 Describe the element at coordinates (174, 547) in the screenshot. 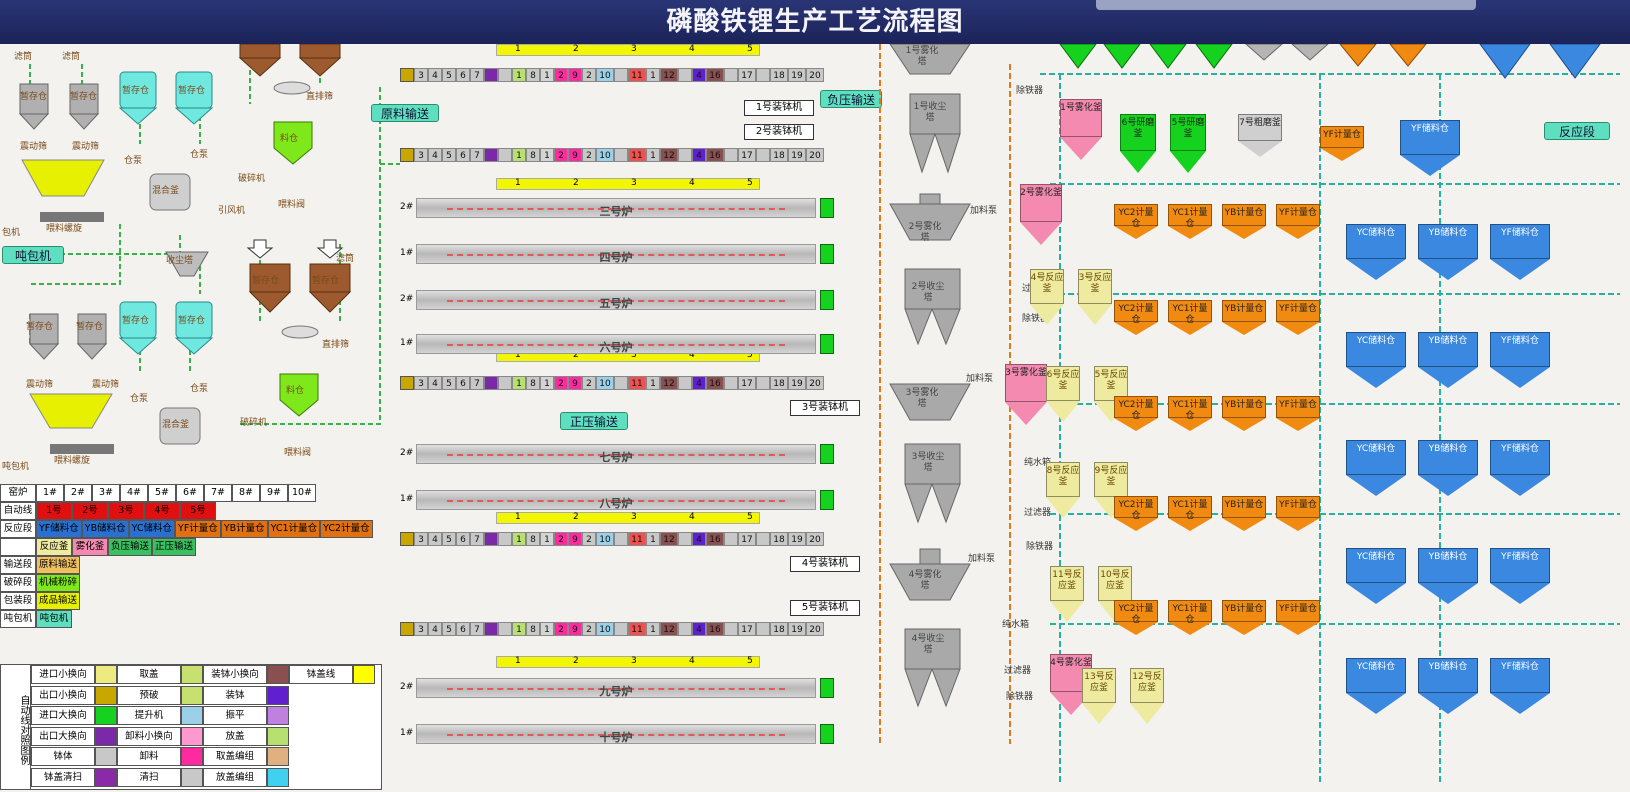

I see `status-cell: 正压输送` at that location.